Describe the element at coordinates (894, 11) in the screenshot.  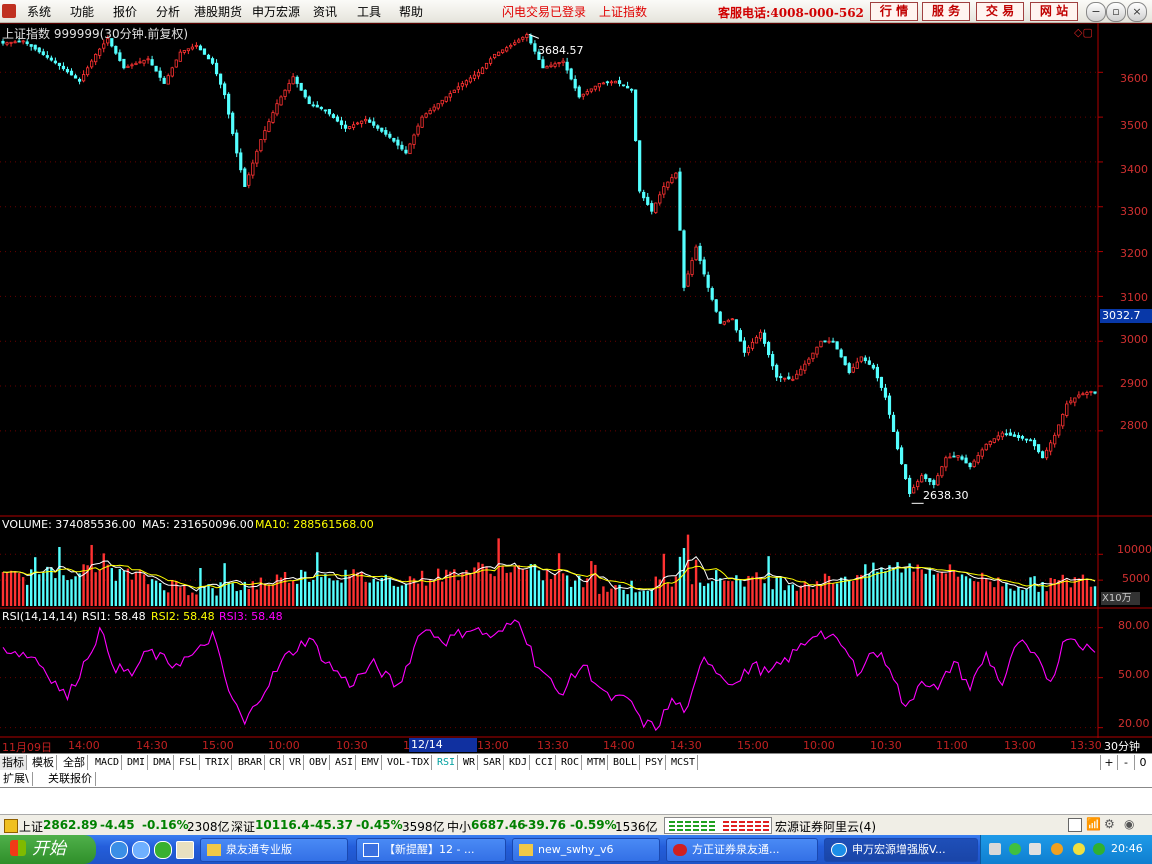
I see `quote-button: 行 情` at that location.